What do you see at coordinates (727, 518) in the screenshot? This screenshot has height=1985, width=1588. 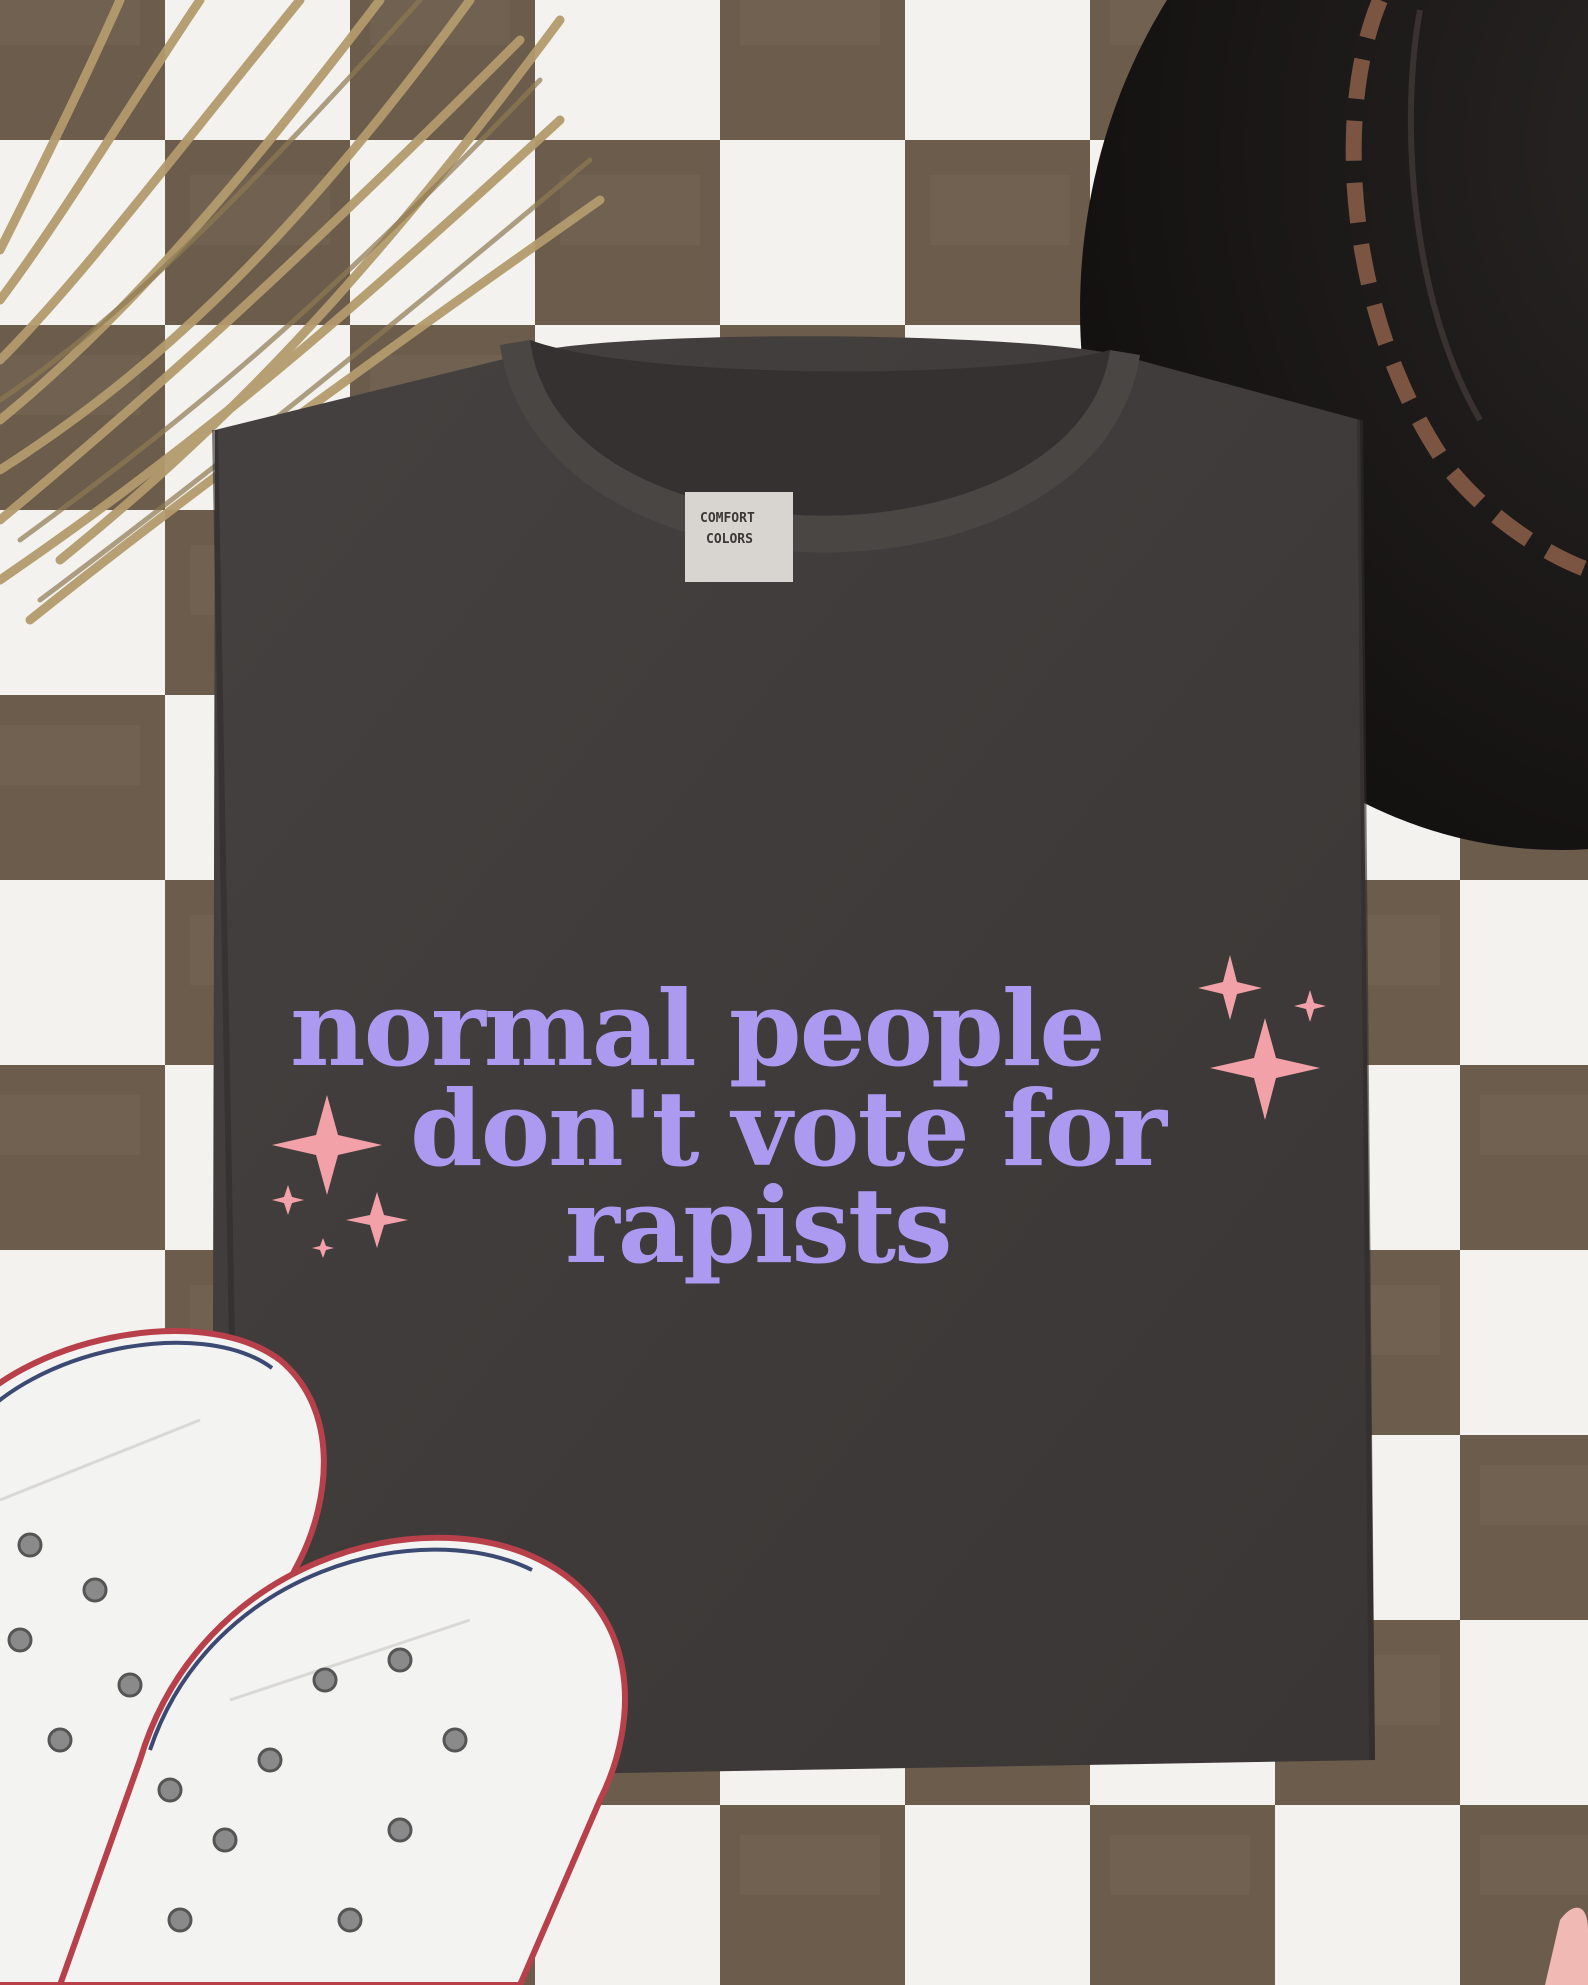 I see `neck-label-brand-line-1: COMFORT` at bounding box center [727, 518].